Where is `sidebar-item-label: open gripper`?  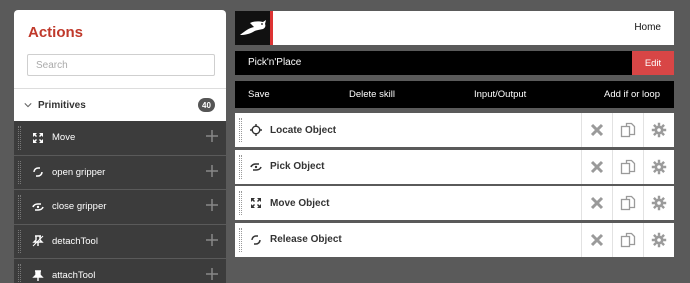 sidebar-item-label: open gripper is located at coordinates (79, 172).